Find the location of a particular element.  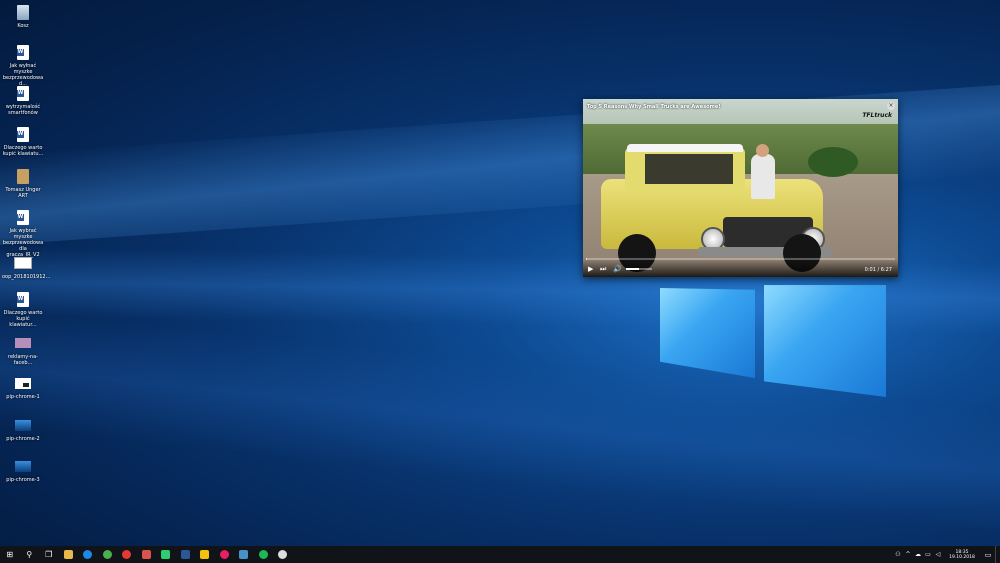

teamviewer-icon is located at coordinates (244, 554).